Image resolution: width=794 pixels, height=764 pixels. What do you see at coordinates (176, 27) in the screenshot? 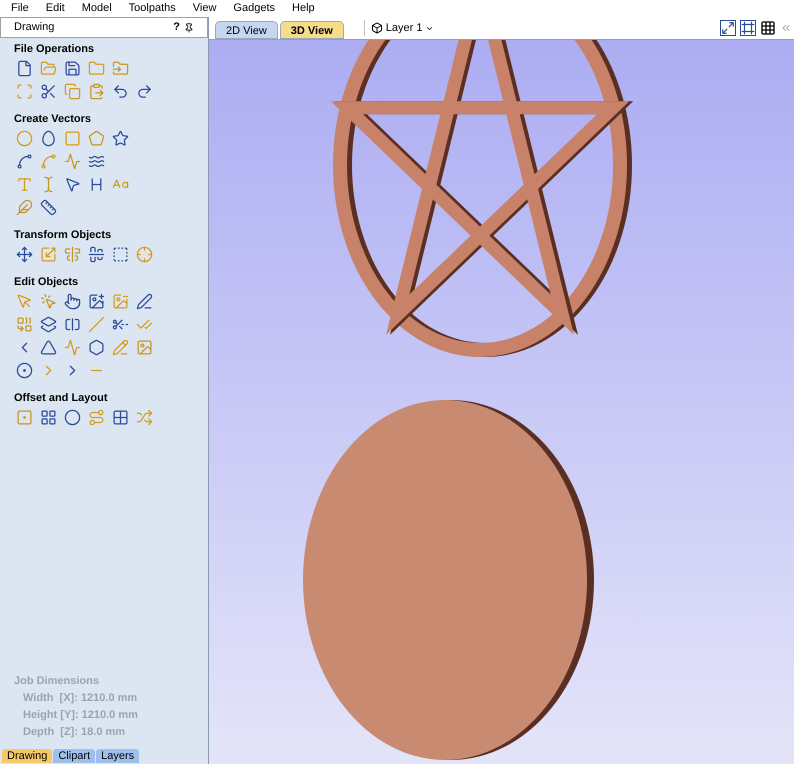
I see `help-button: ?` at bounding box center [176, 27].